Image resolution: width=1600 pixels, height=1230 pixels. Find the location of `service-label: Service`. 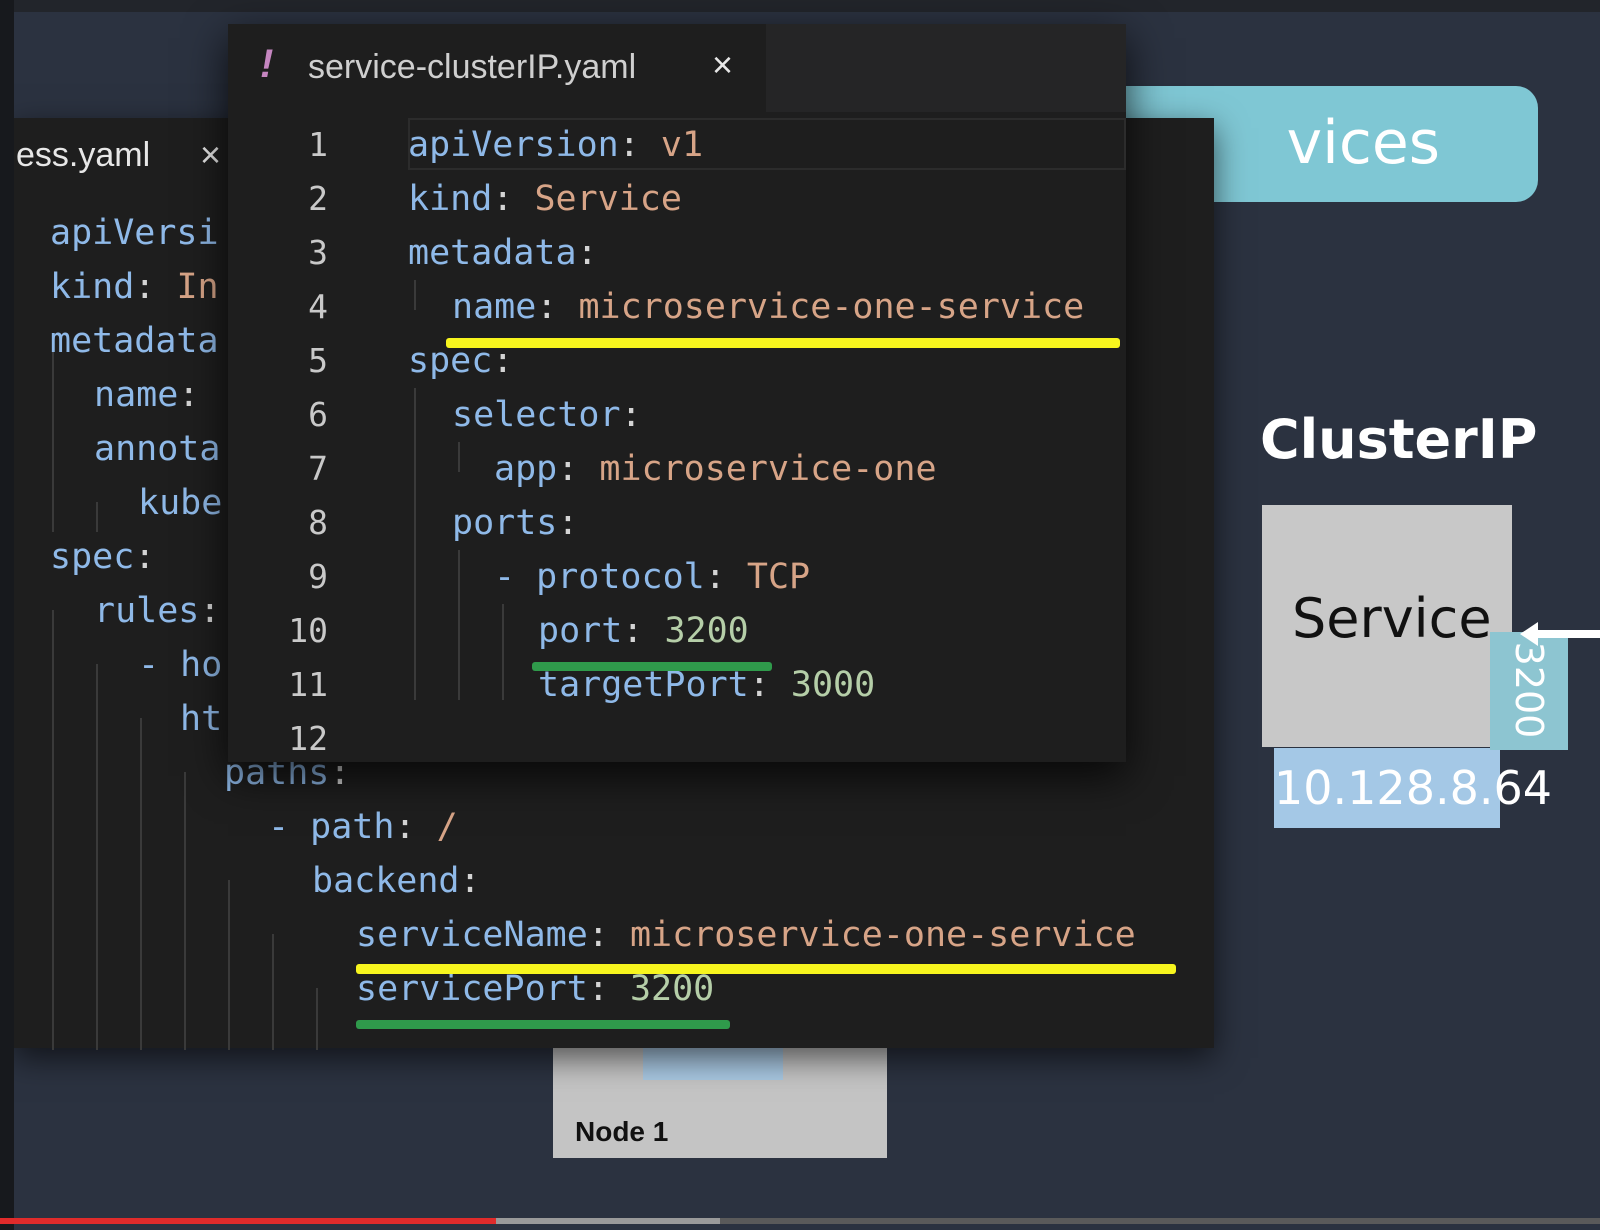

service-label: Service is located at coordinates (1392, 618).